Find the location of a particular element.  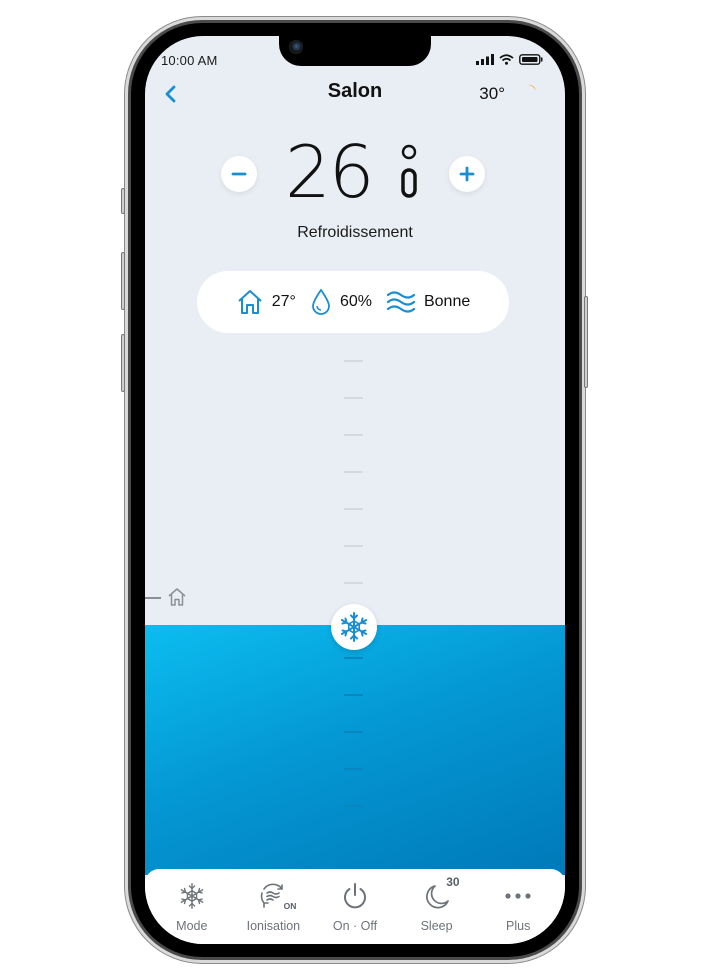

power-icon is located at coordinates (354, 896).